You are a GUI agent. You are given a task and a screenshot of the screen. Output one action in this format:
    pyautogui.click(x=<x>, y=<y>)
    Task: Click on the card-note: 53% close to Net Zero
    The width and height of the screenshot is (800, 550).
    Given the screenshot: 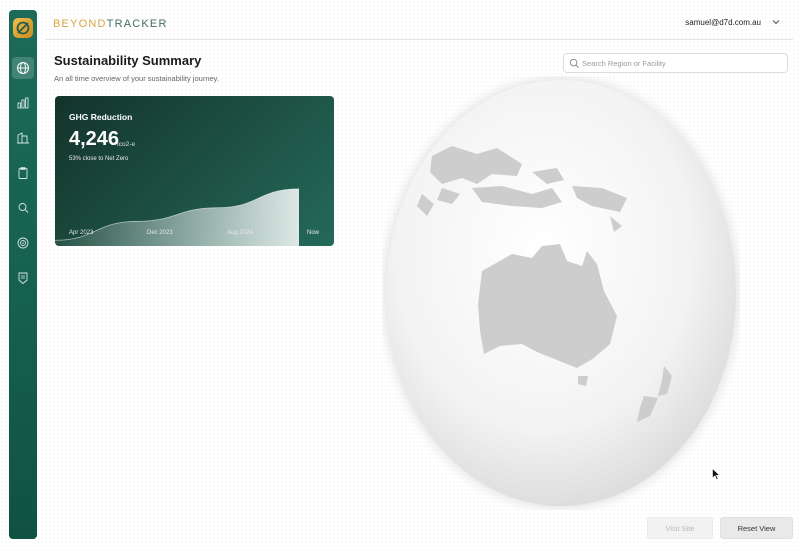 What is the action you would take?
    pyautogui.click(x=99, y=159)
    